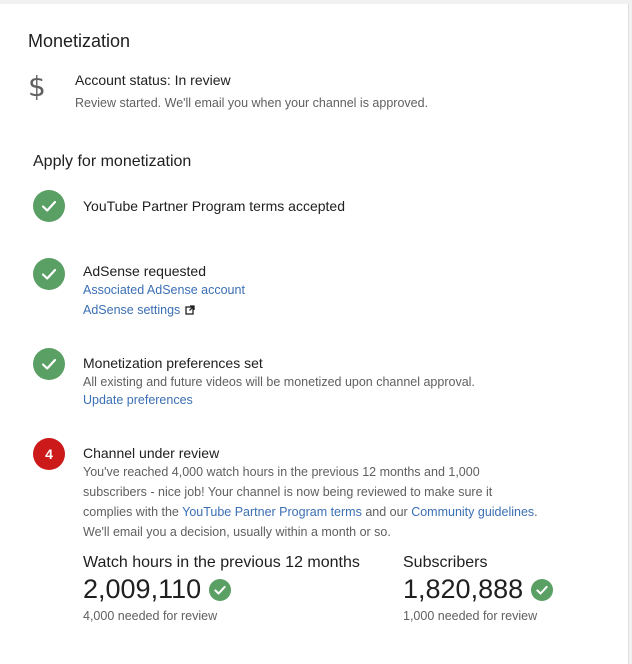 This screenshot has height=664, width=632. What do you see at coordinates (221, 562) in the screenshot?
I see `watch-hours-label: Watch hours in the previous 12 months` at bounding box center [221, 562].